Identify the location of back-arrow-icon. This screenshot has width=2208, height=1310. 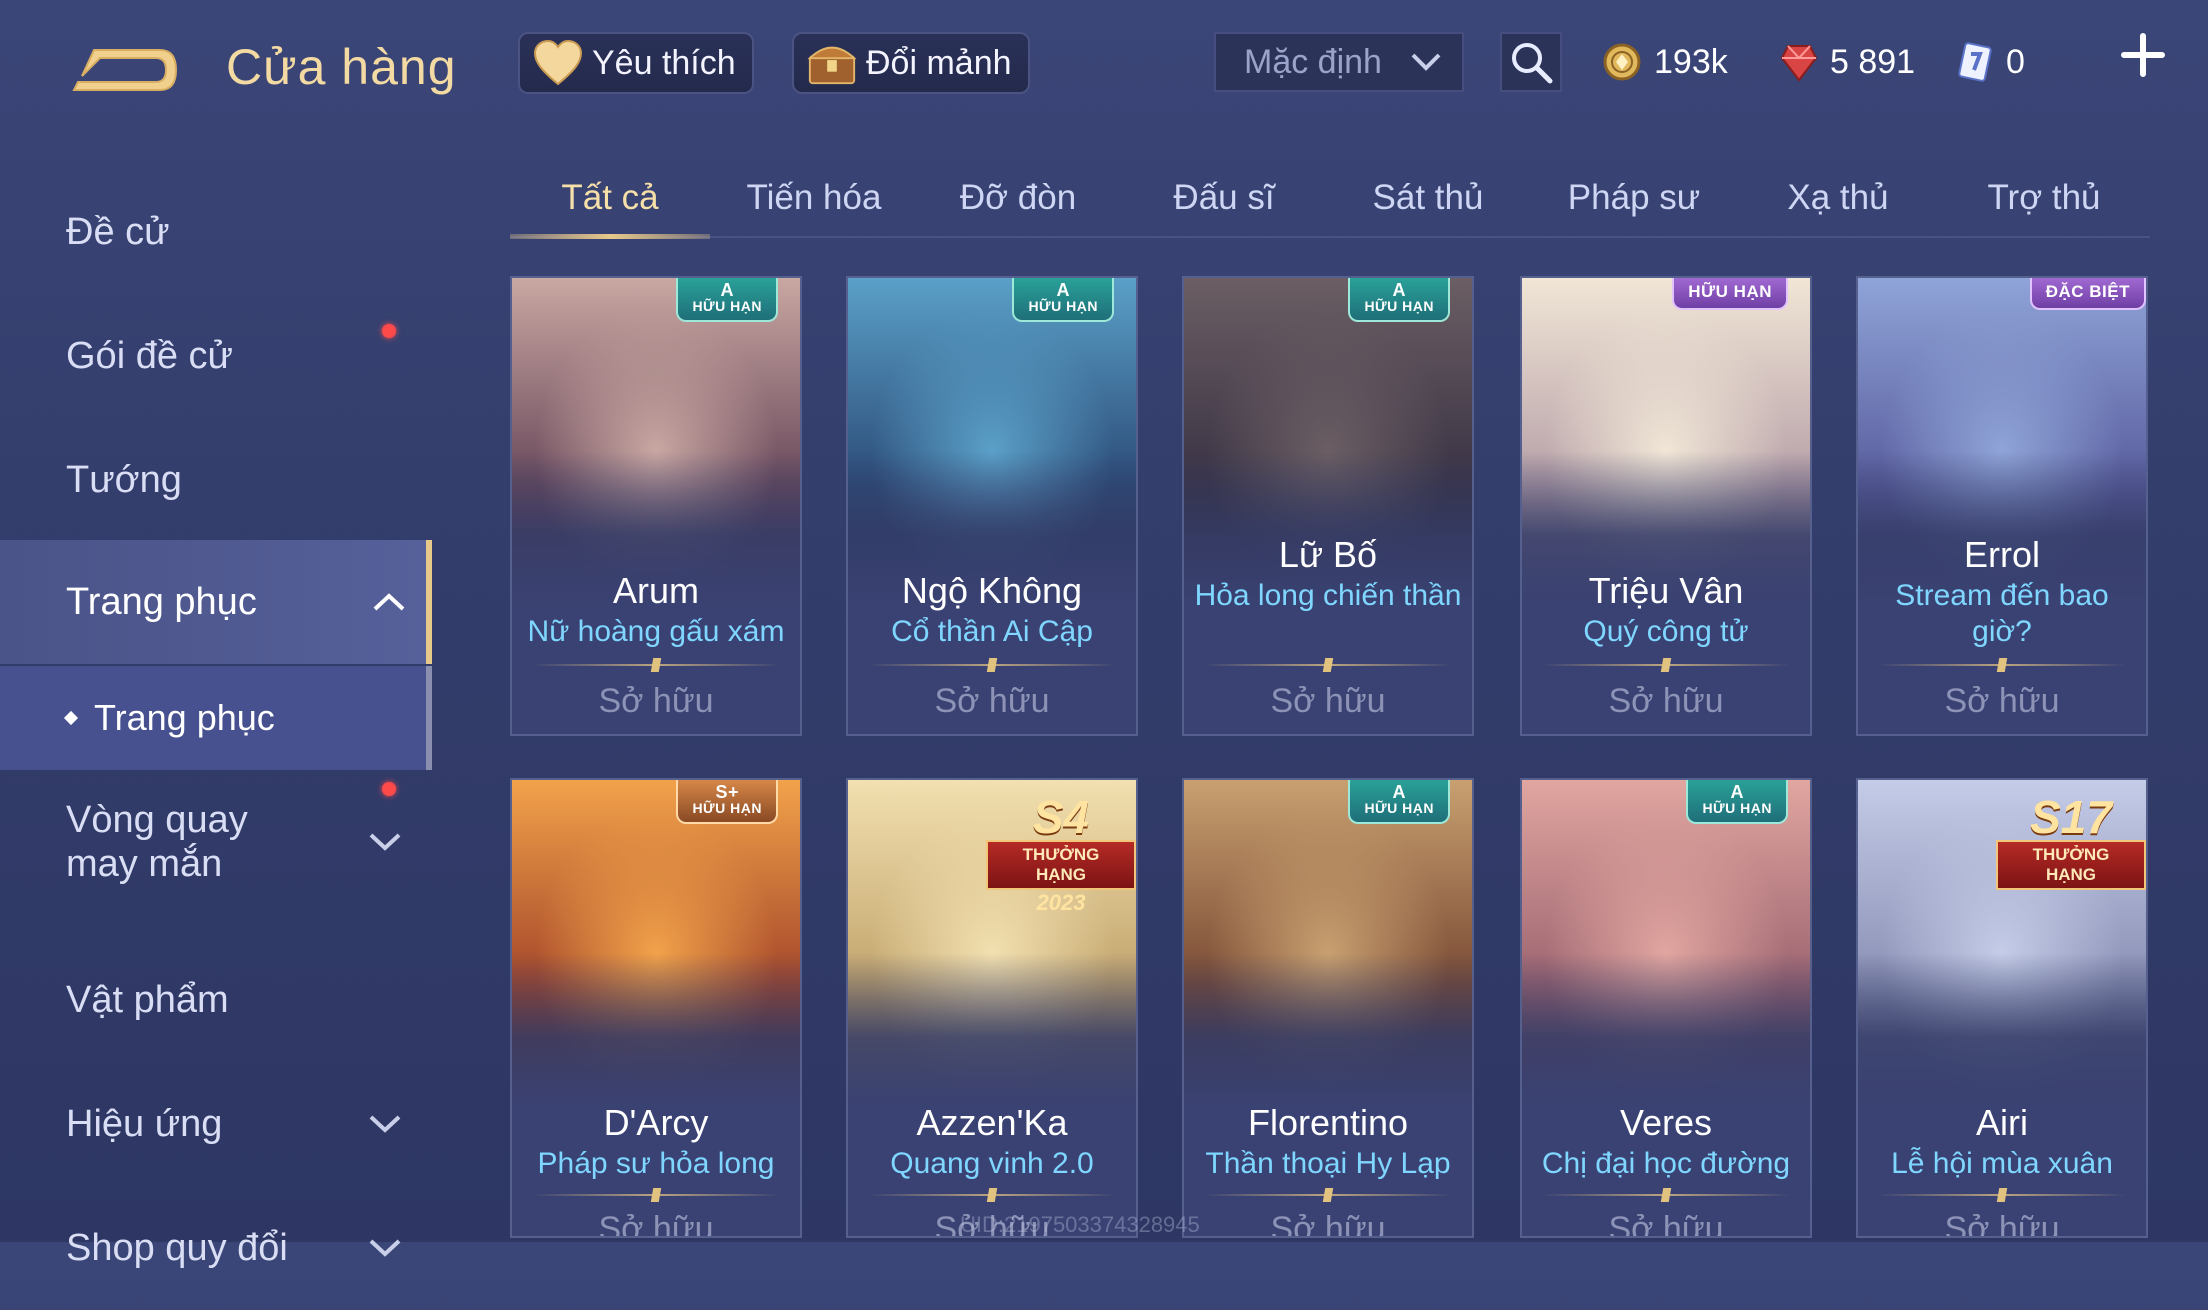
(122, 69).